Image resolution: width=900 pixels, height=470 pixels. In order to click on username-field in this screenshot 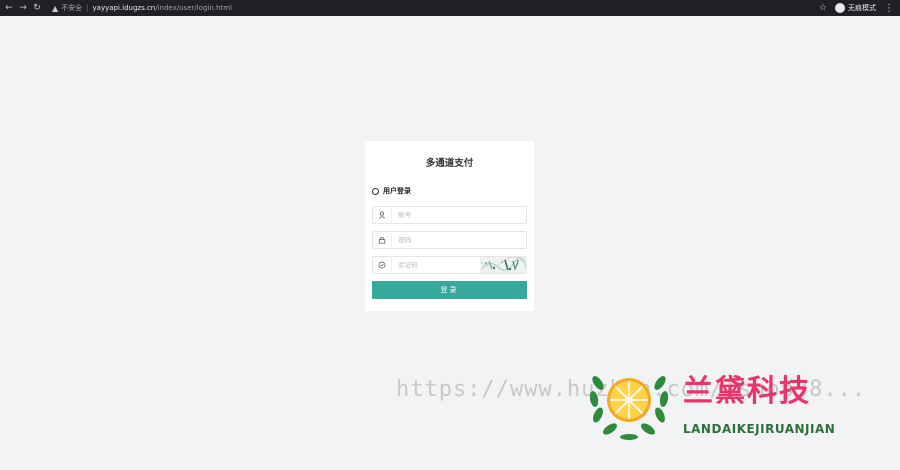, I will do `click(449, 215)`.